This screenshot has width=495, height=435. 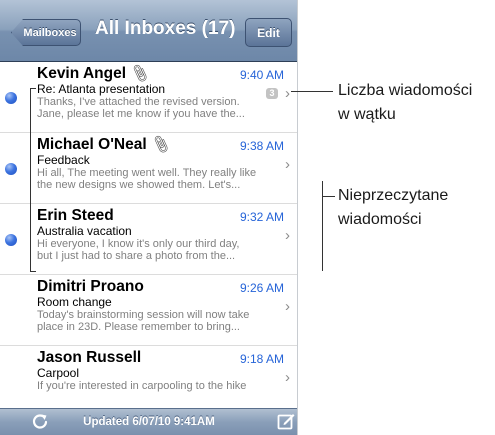 What do you see at coordinates (367, 114) in the screenshot?
I see `thread-count-callout-line2: w wątku` at bounding box center [367, 114].